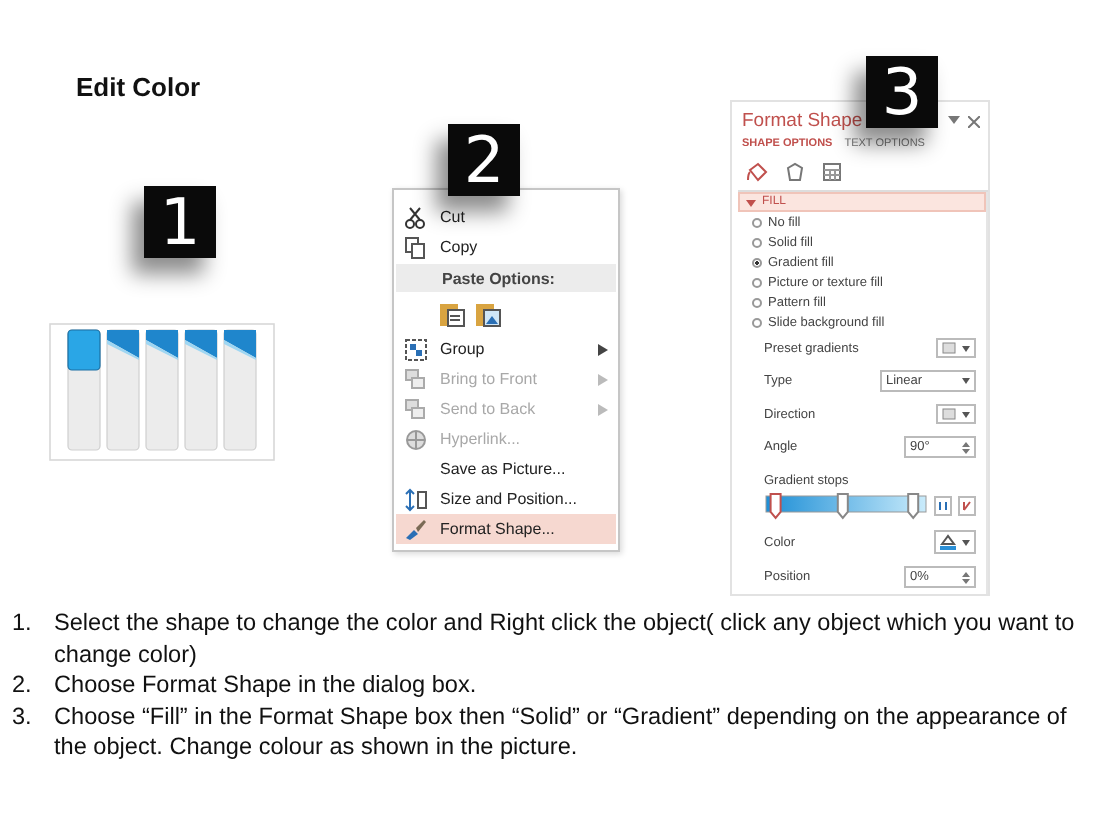 Image resolution: width=1120 pixels, height=840 pixels. I want to click on step-number: 1., so click(23, 624).